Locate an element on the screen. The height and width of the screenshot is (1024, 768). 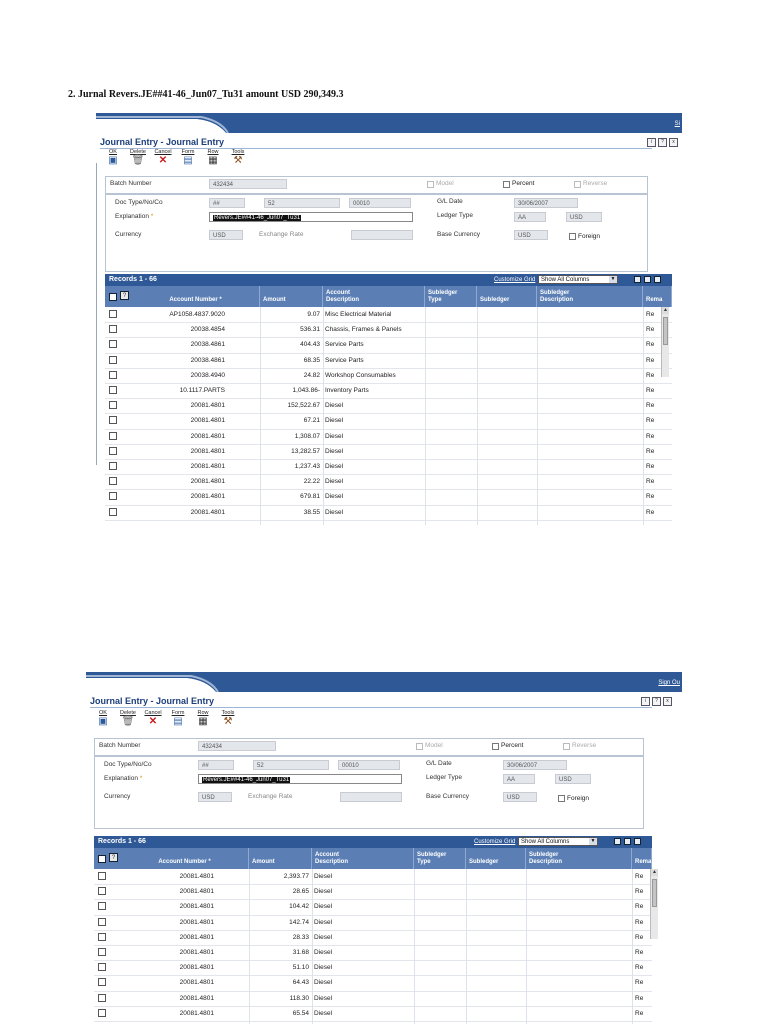
table-row: 20081.4801 67.21 Diesel Re is located at coordinates (388, 421).